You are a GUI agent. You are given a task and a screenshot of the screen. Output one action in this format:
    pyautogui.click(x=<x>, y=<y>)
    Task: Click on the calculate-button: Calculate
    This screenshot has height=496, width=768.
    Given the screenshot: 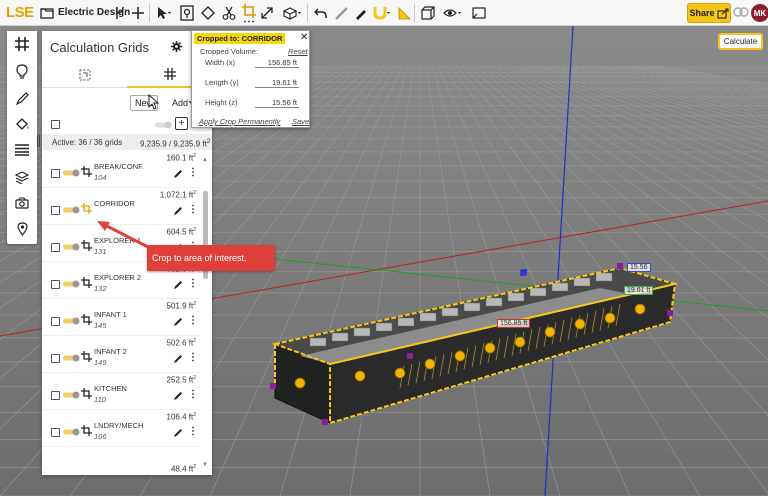 What is the action you would take?
    pyautogui.click(x=740, y=41)
    